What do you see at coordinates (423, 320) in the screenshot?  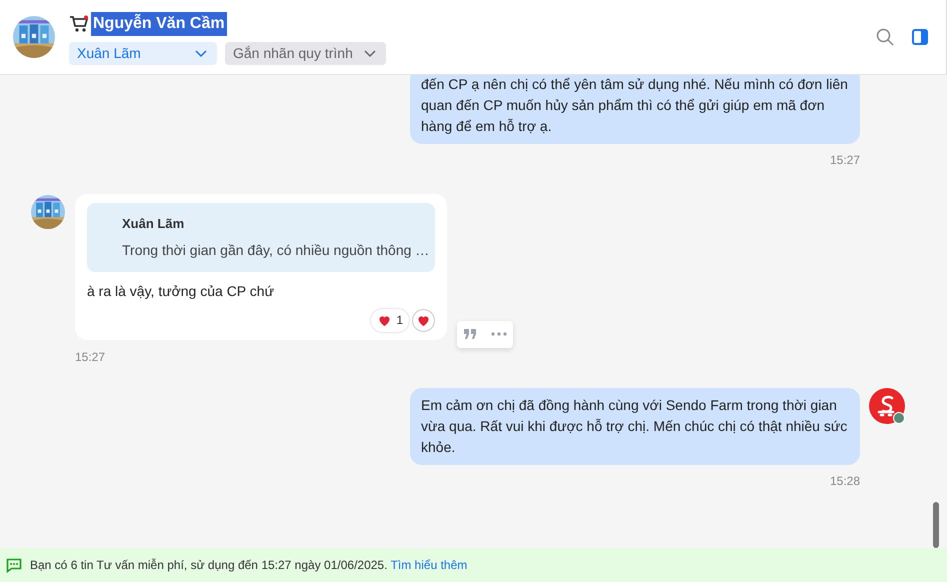 I see `react-button` at bounding box center [423, 320].